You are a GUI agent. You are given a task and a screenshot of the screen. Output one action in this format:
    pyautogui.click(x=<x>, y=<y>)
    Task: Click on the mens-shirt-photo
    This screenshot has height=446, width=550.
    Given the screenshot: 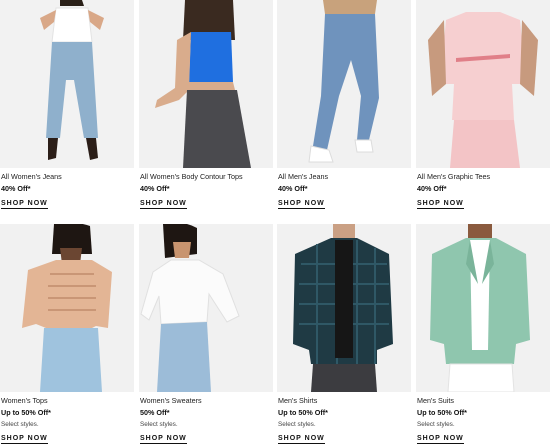 What is the action you would take?
    pyautogui.click(x=344, y=308)
    